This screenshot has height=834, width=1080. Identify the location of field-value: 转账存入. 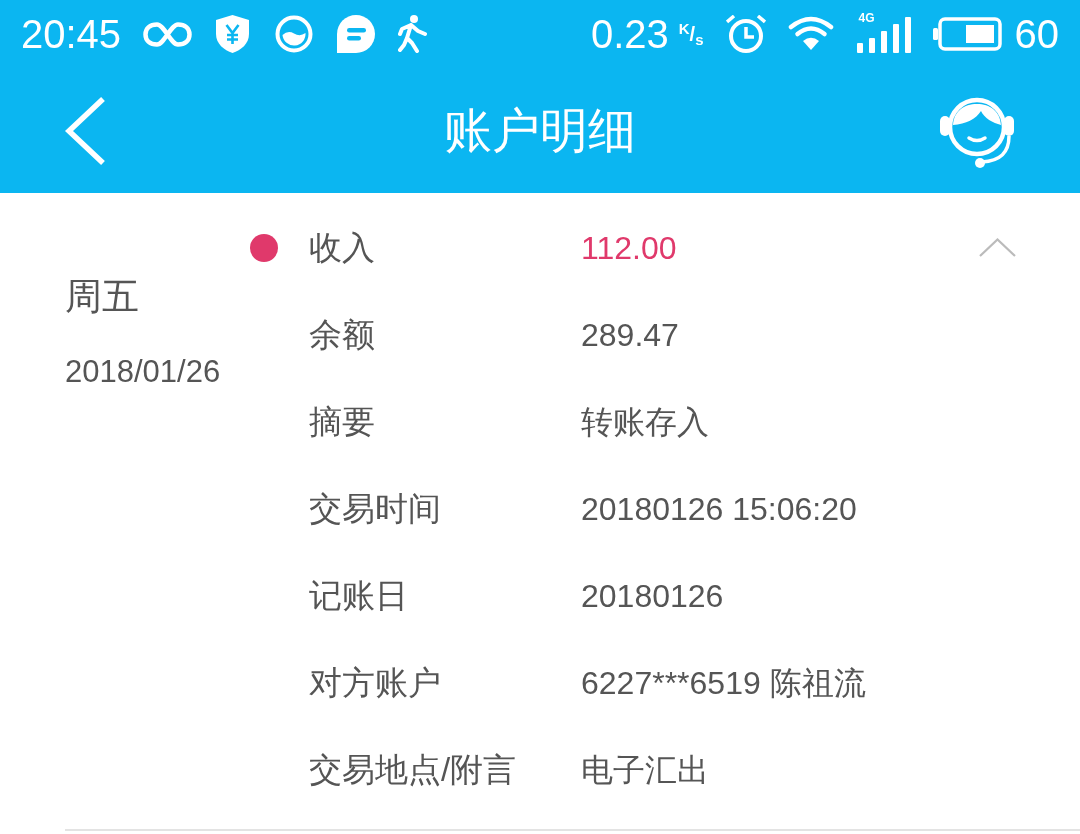
(645, 421).